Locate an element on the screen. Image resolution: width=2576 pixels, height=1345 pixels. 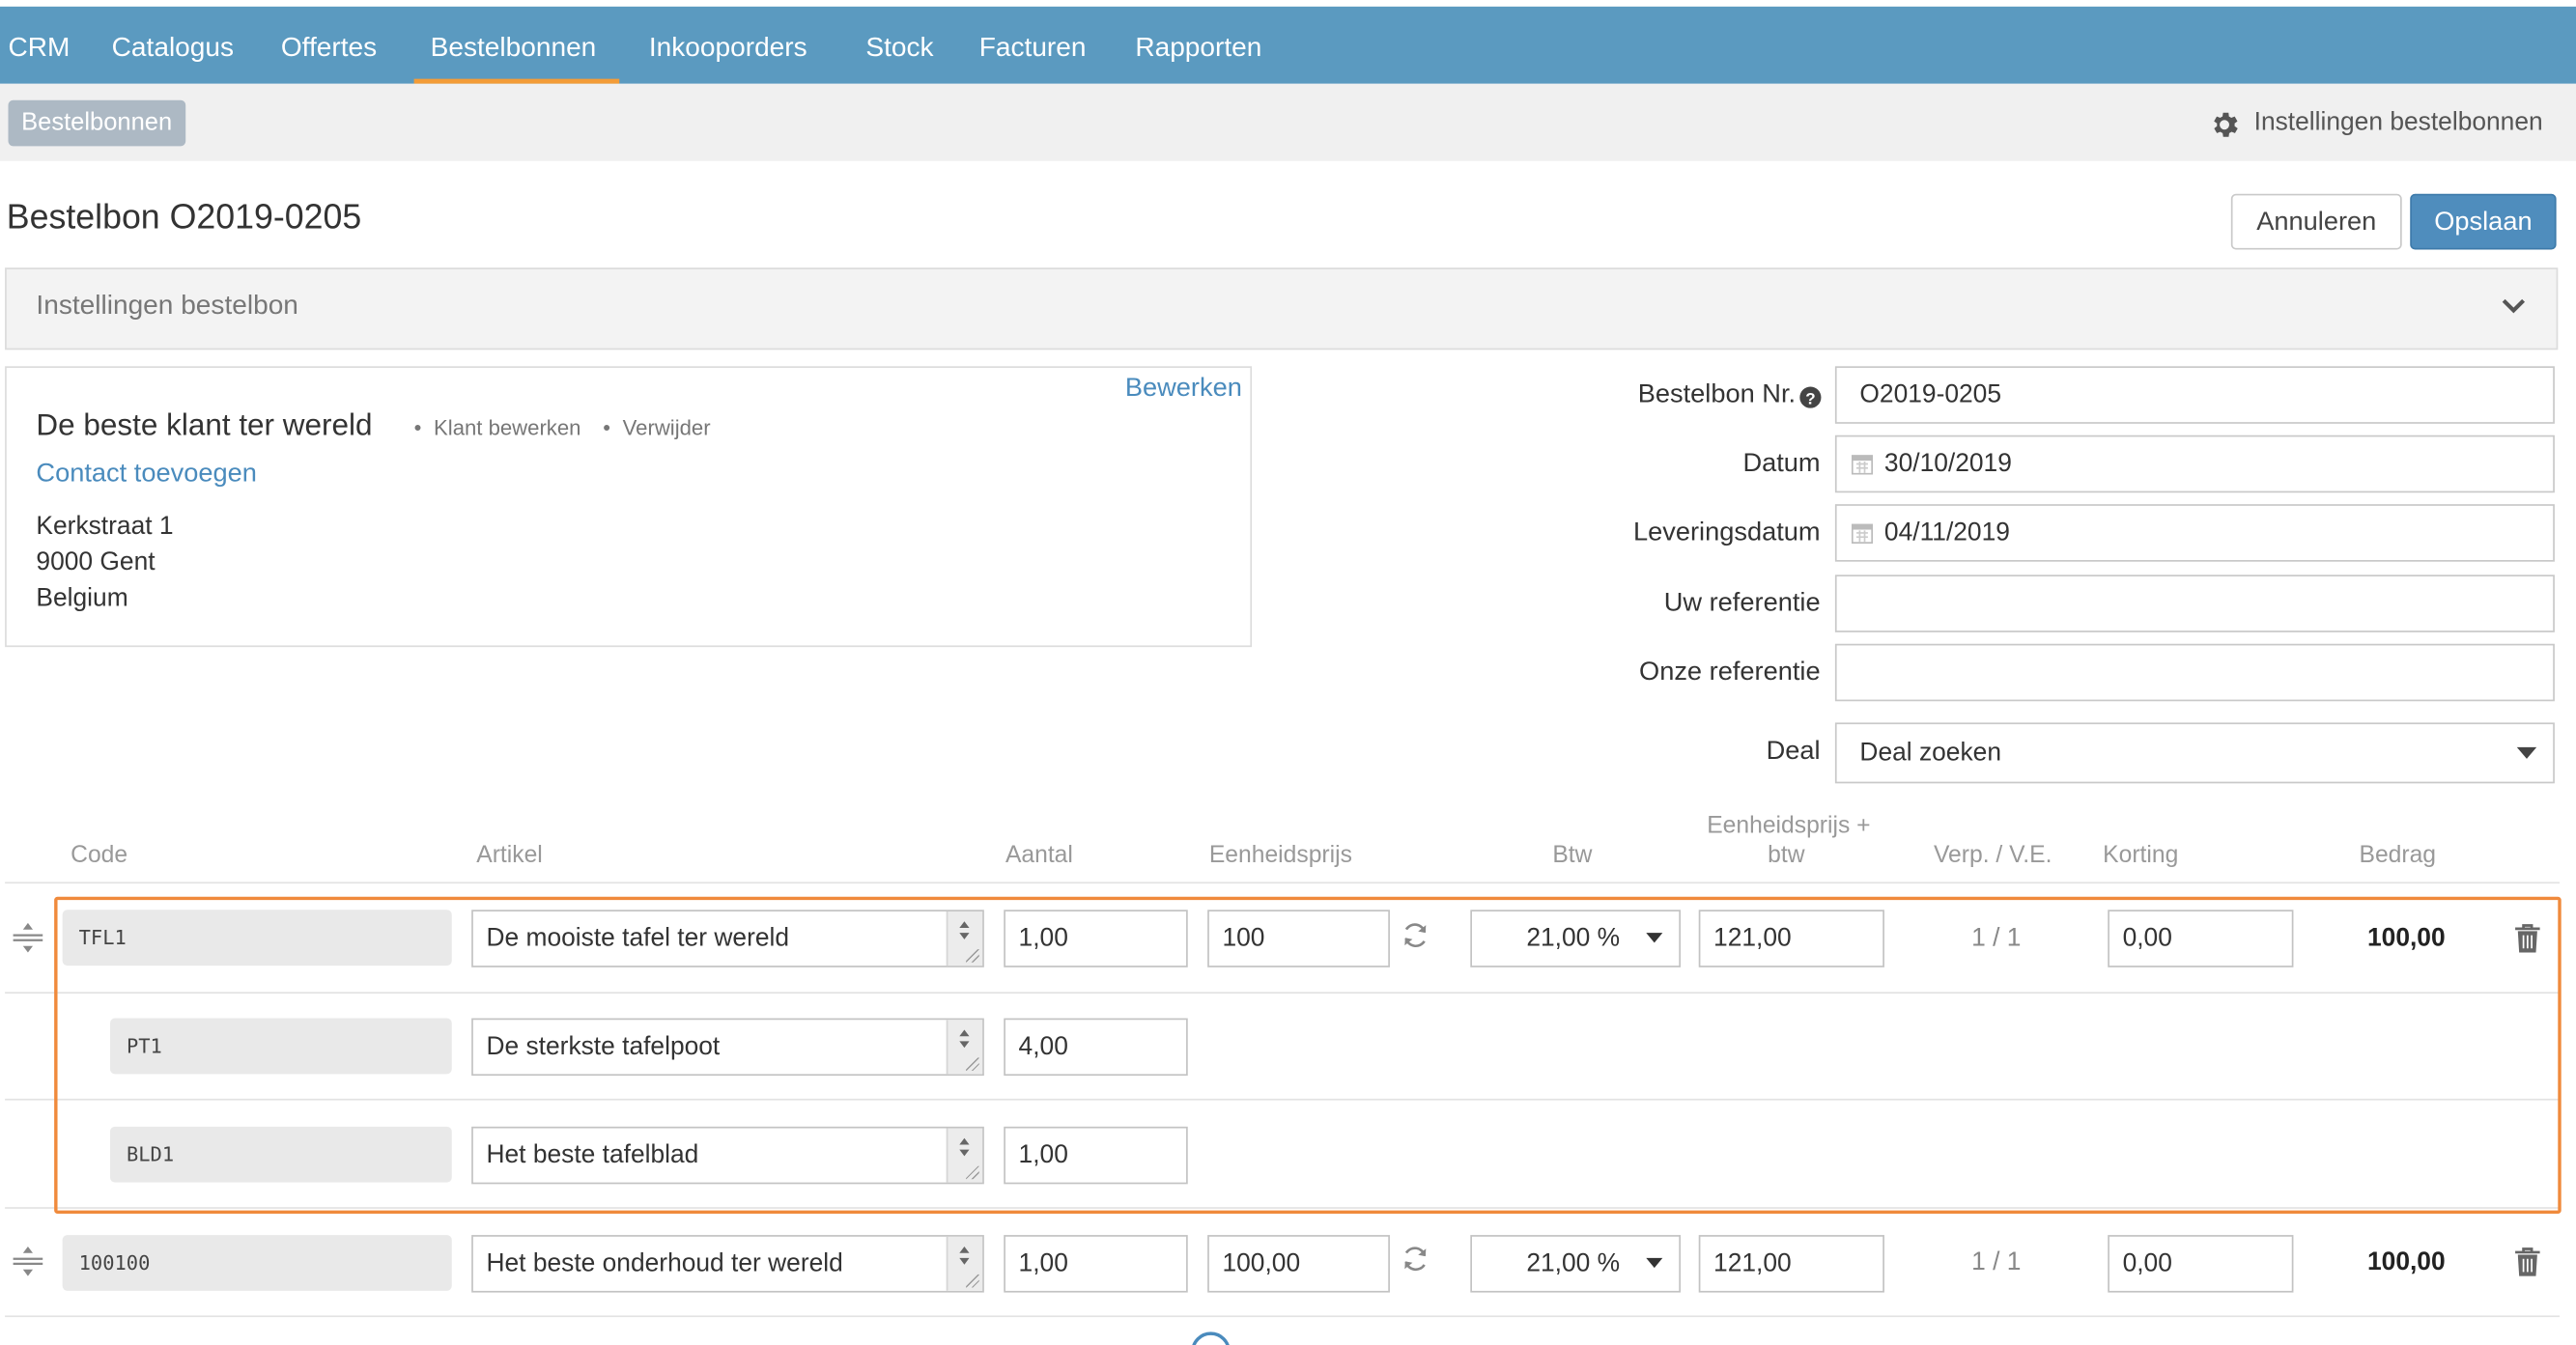
column-header-packaging: Verp. / V.E. is located at coordinates (1992, 856).